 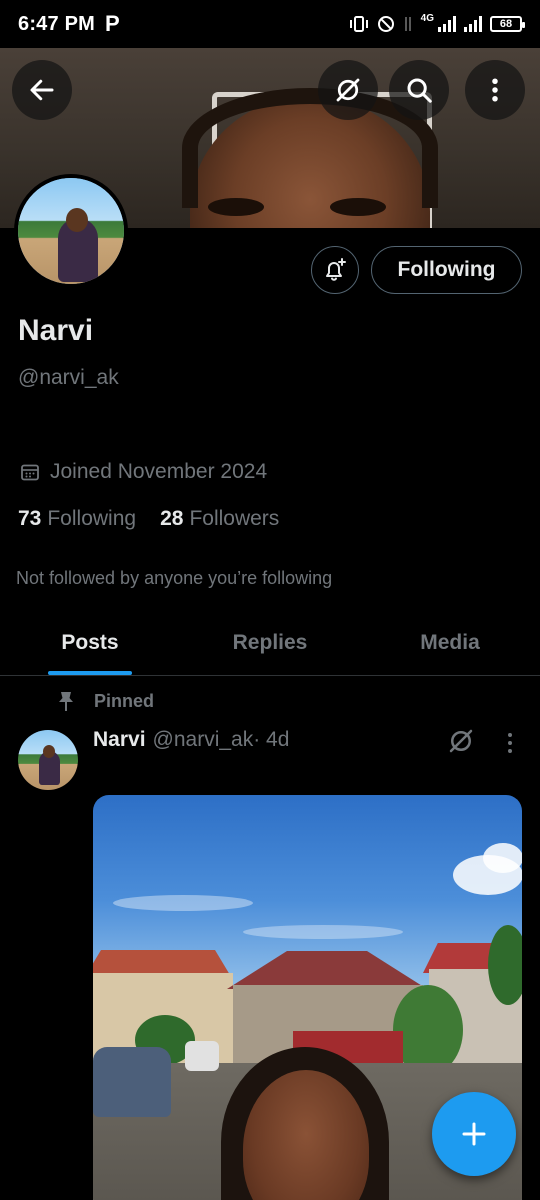 I want to click on dnd-icon, so click(x=385, y=24).